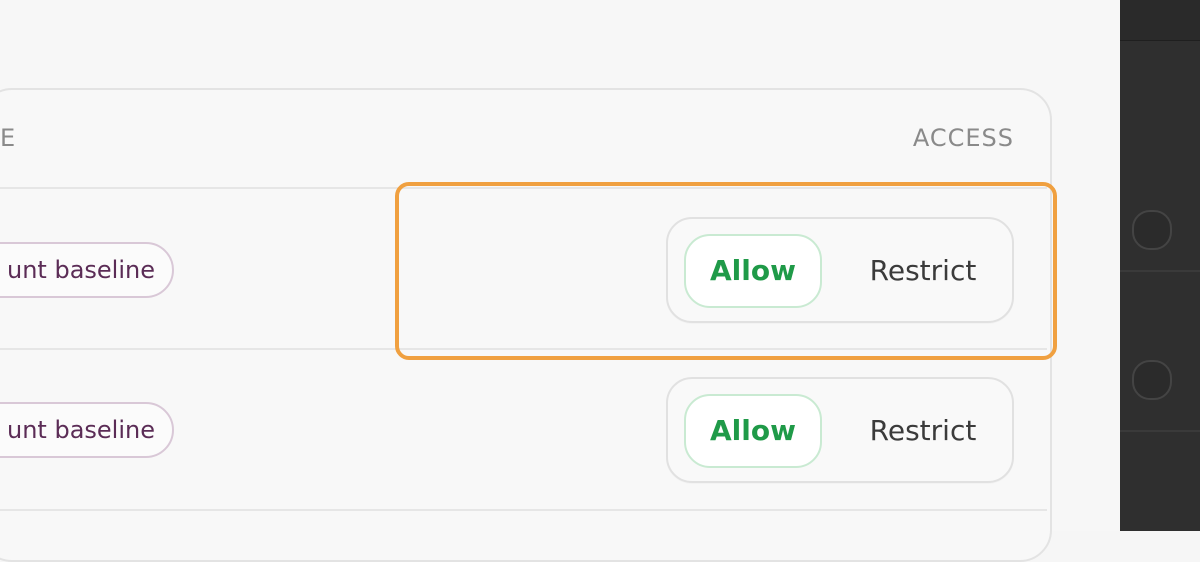  I want to click on dark-panel-top, so click(1160, 20).